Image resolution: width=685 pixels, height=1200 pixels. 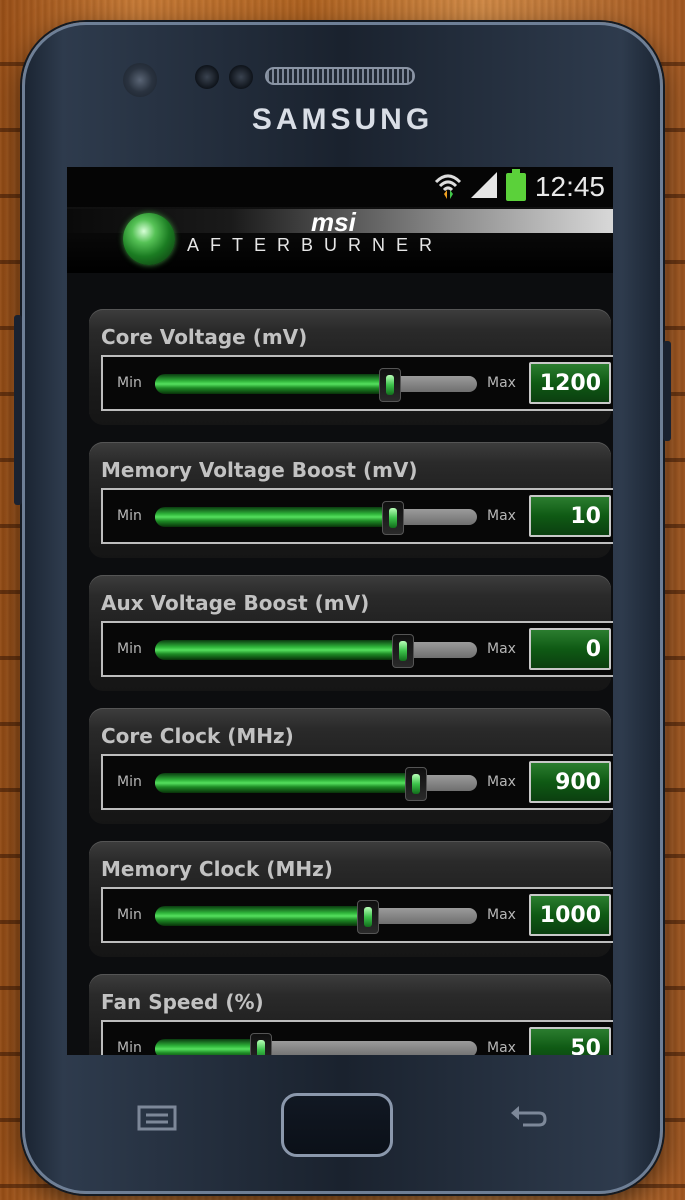 I want to click on slider-label: Memory Clock (MHz), so click(x=217, y=869).